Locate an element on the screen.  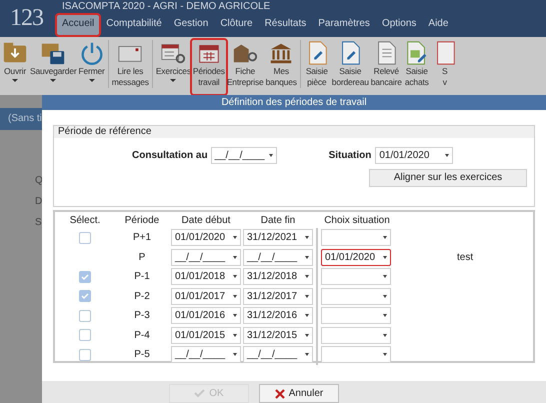
cancel-button: Annuler is located at coordinates (299, 393).